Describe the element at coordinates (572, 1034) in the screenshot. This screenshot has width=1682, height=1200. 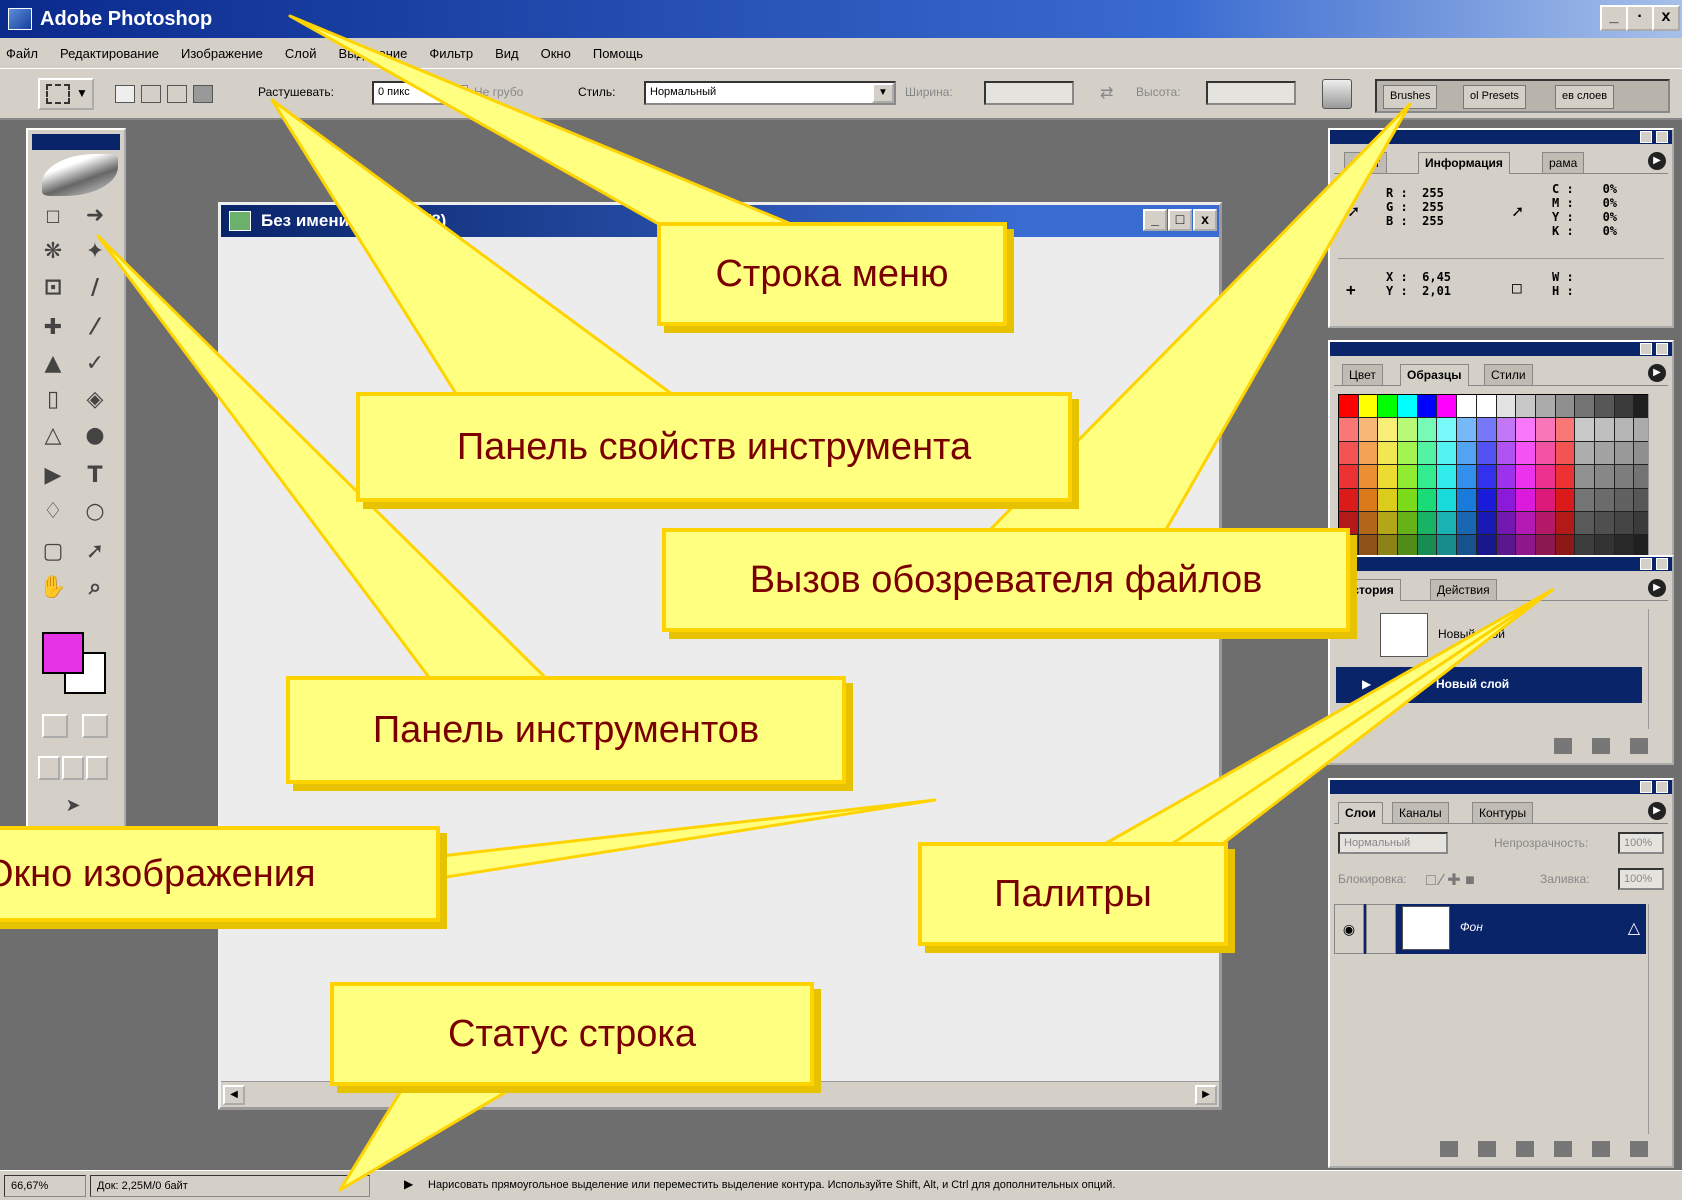
I see `callout-status-bar: Статус строка` at that location.